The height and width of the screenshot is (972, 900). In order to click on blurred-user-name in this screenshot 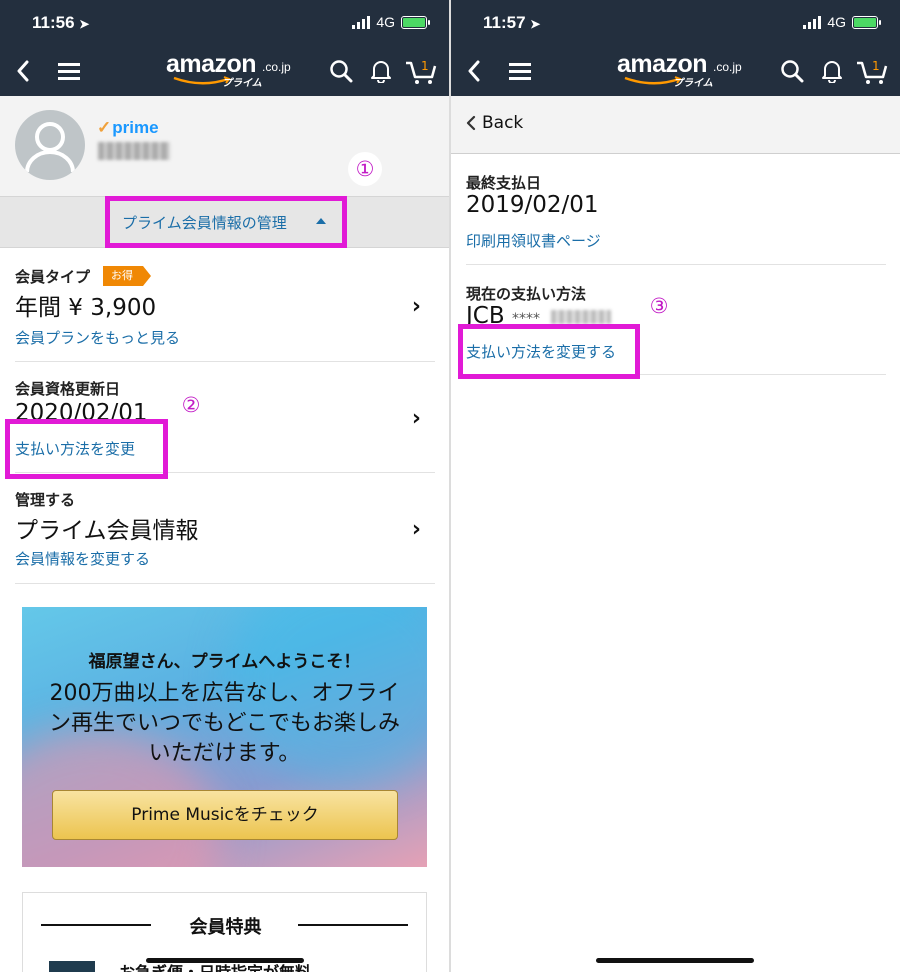, I will do `click(134, 151)`.